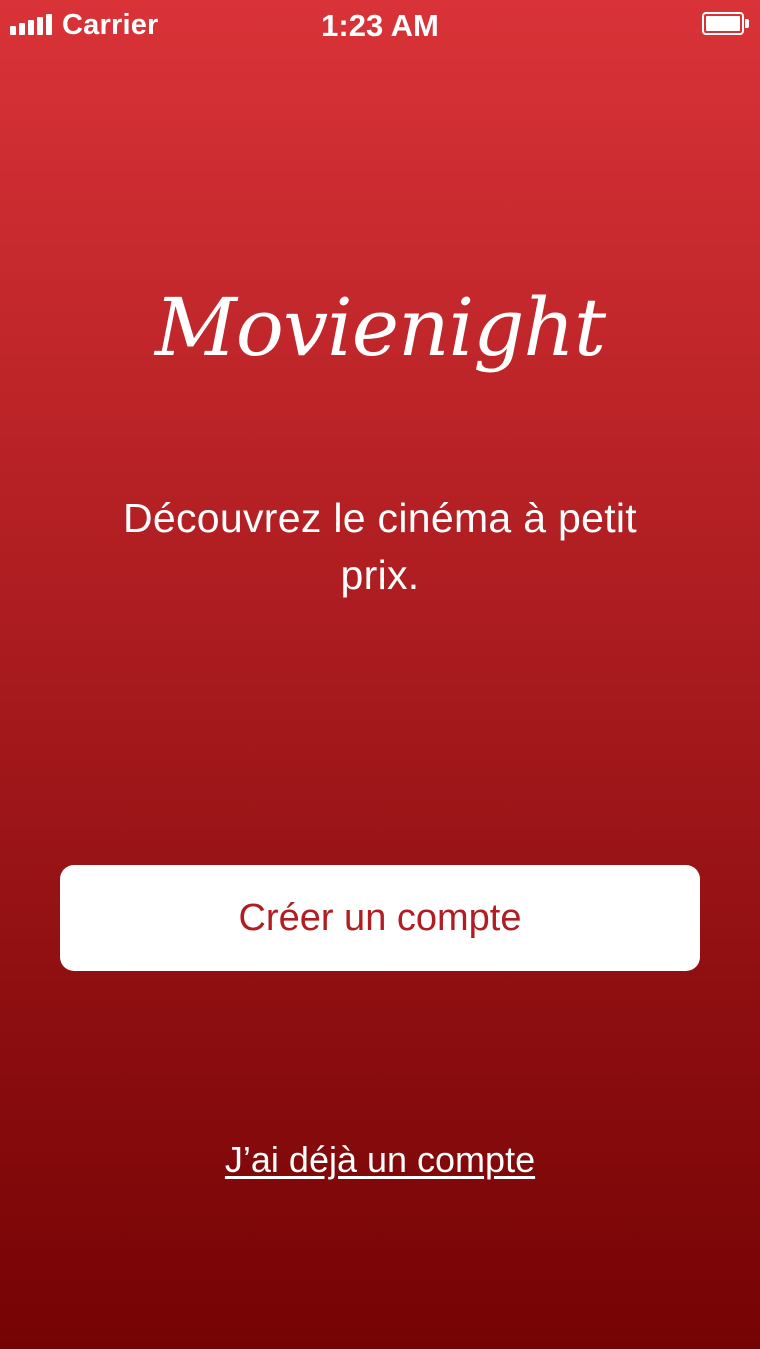 The height and width of the screenshot is (1349, 760). I want to click on existing-account-link: J’ai déjà un compte, so click(380, 1160).